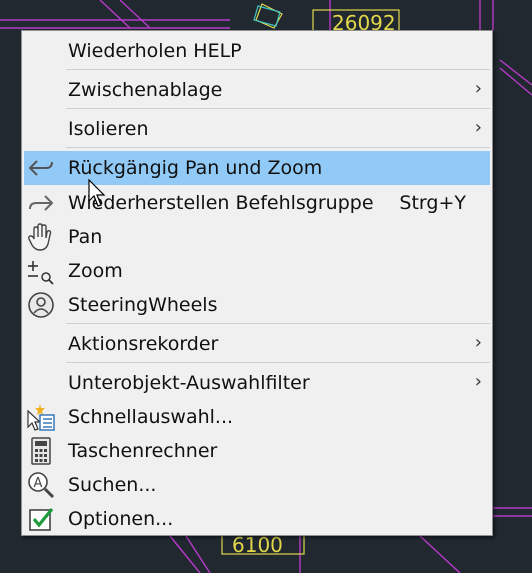 The width and height of the screenshot is (532, 573). I want to click on find-icon: A, so click(41, 485).